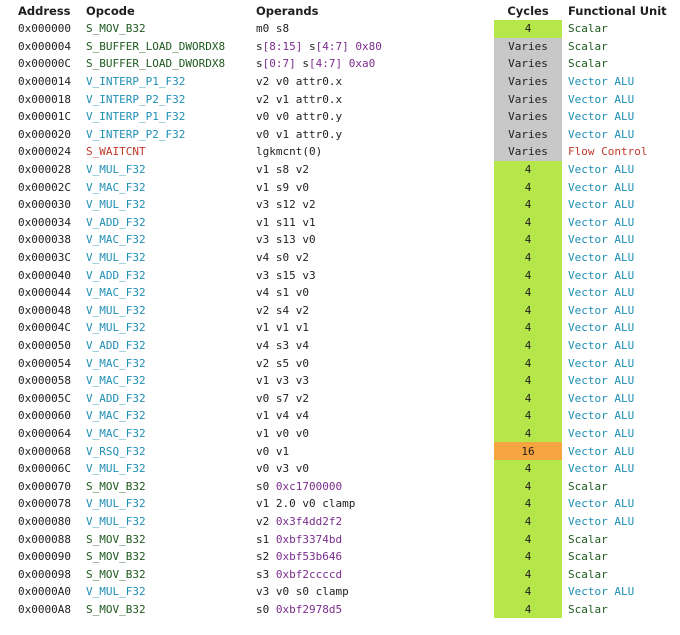  What do you see at coordinates (340, 222) in the screenshot?
I see `instruction-row: 0x000034 V_ADD_F32 v1 s11 v1 4 Vector ALU` at bounding box center [340, 222].